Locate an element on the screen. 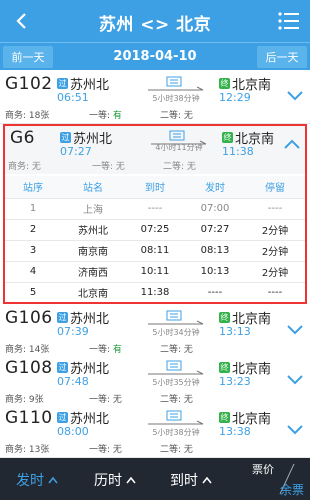  sort-label: 到时 is located at coordinates (184, 481).